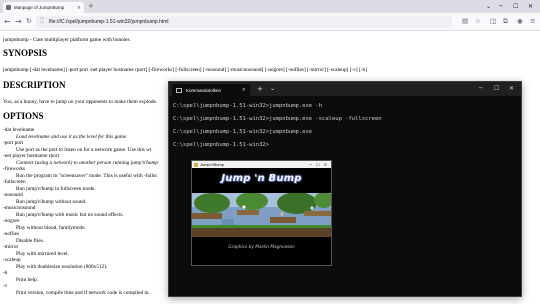 The width and height of the screenshot is (540, 304). Describe the element at coordinates (8, 7) in the screenshot. I see `page-icon` at that location.